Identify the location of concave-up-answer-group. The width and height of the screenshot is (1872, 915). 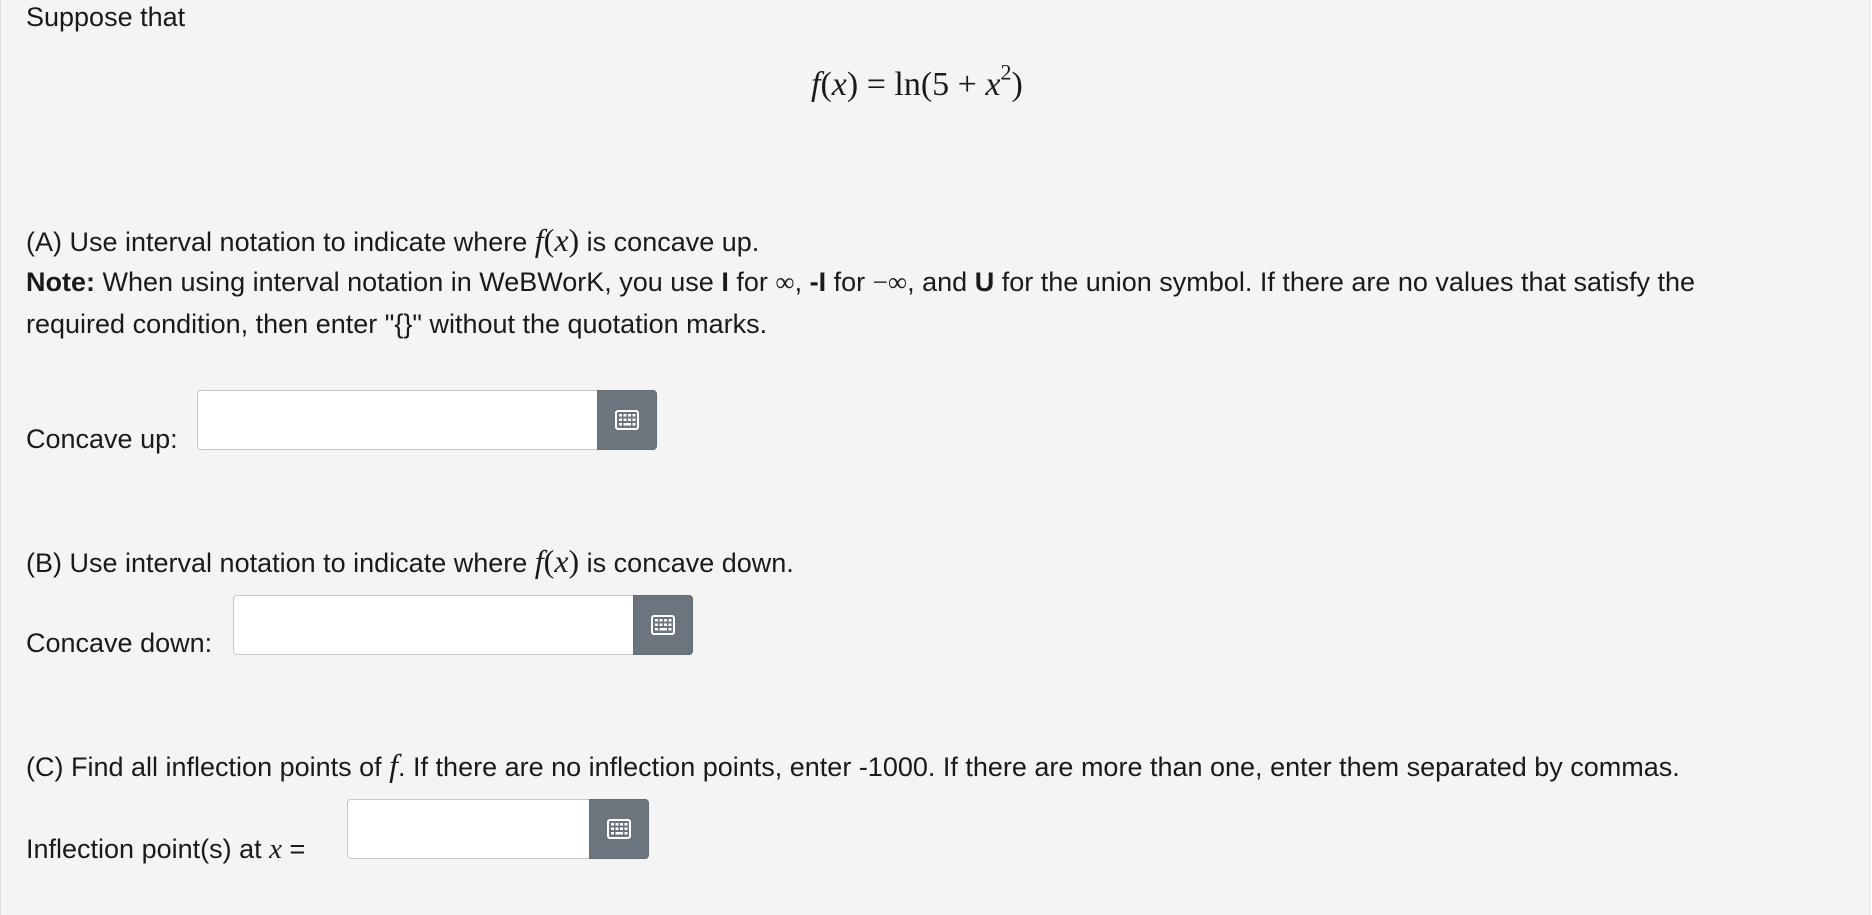
(427, 420).